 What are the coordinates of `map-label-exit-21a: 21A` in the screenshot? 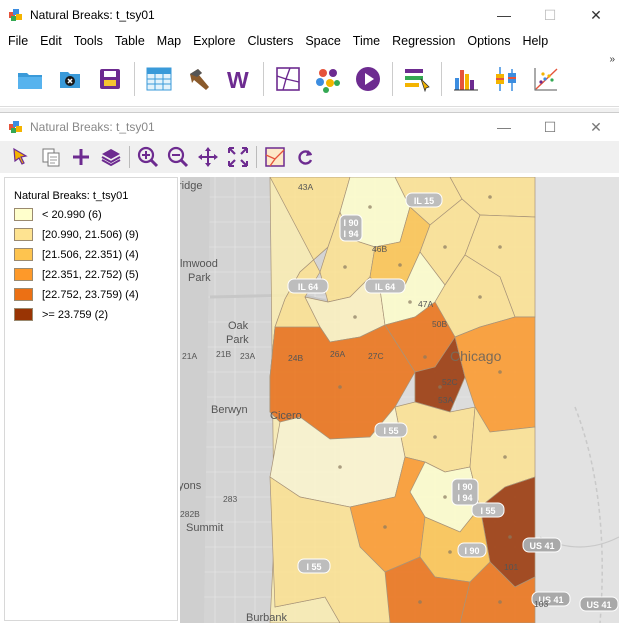 It's located at (189, 356).